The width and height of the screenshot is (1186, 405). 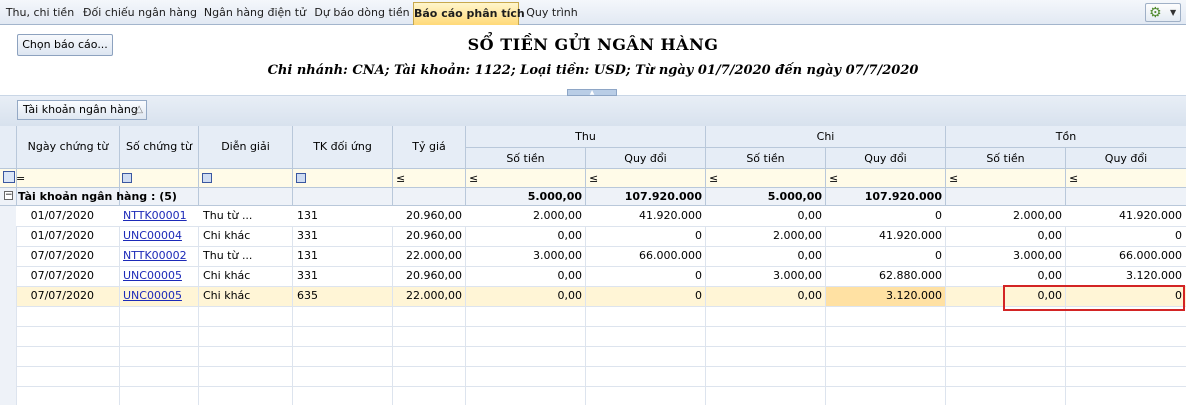 What do you see at coordinates (362, 13) in the screenshot?
I see `tab-du-bao-dong-tien: Dự báo dòng tiền` at bounding box center [362, 13].